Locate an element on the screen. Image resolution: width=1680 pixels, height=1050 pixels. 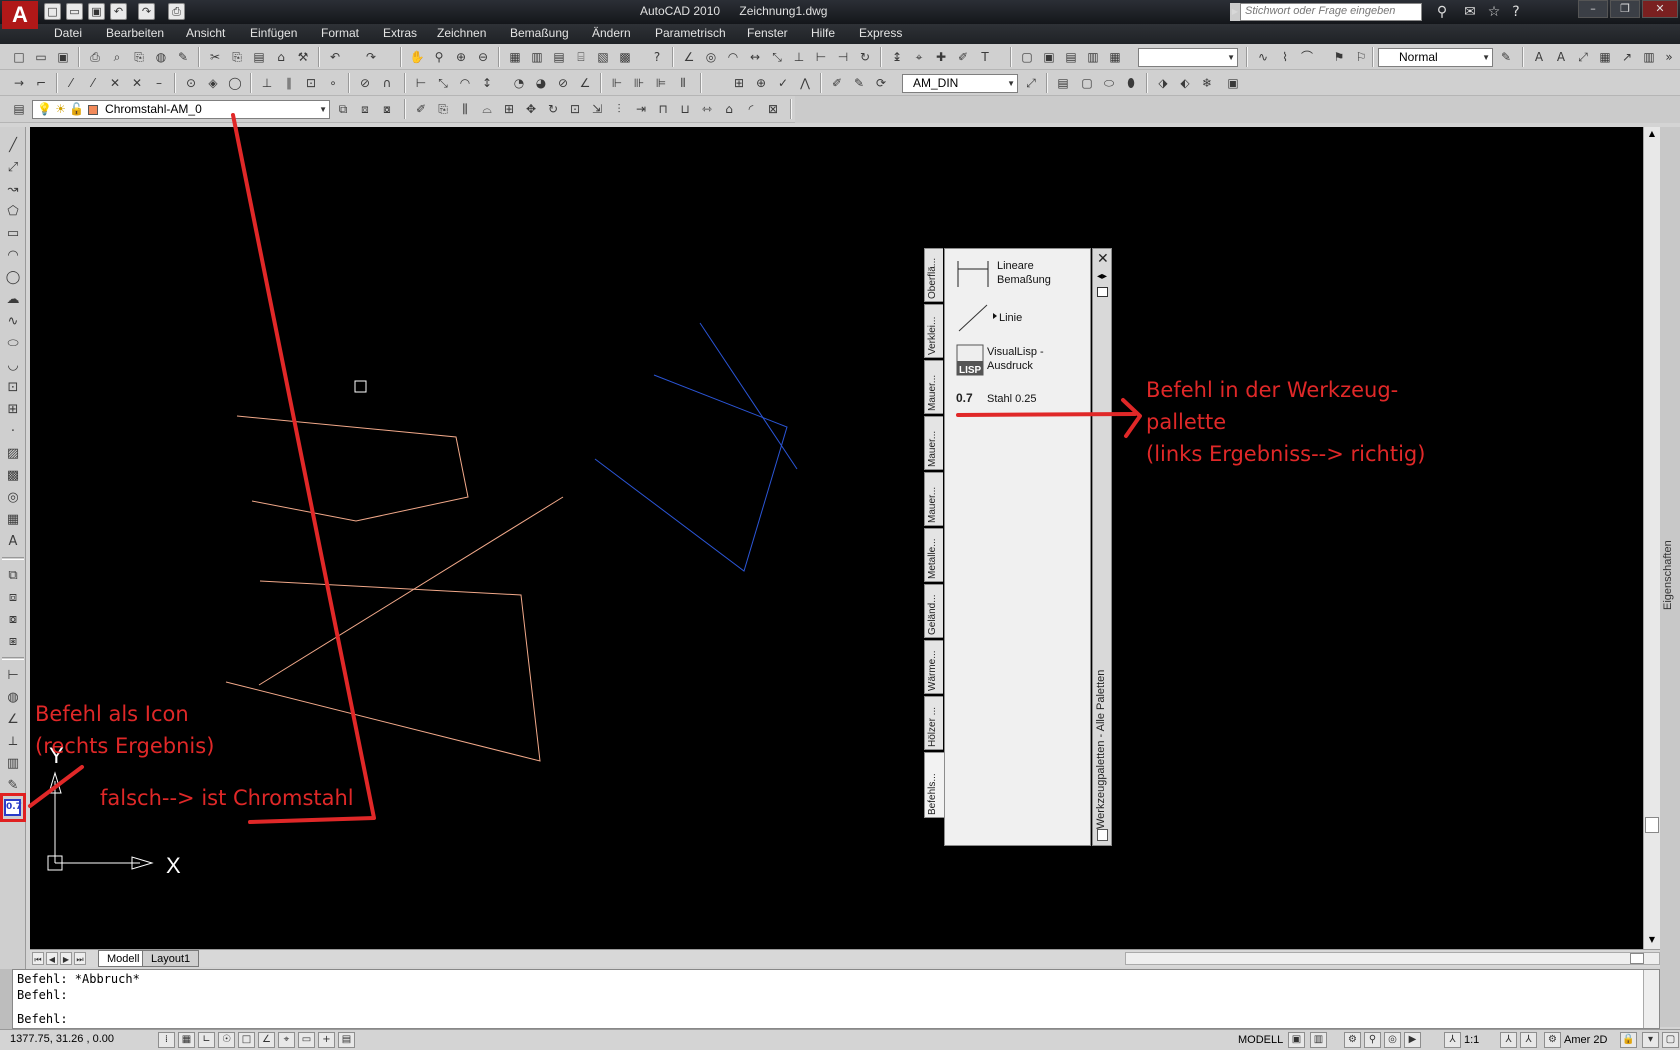
layer-previous-icon: ▤ is located at coordinates (1063, 83).